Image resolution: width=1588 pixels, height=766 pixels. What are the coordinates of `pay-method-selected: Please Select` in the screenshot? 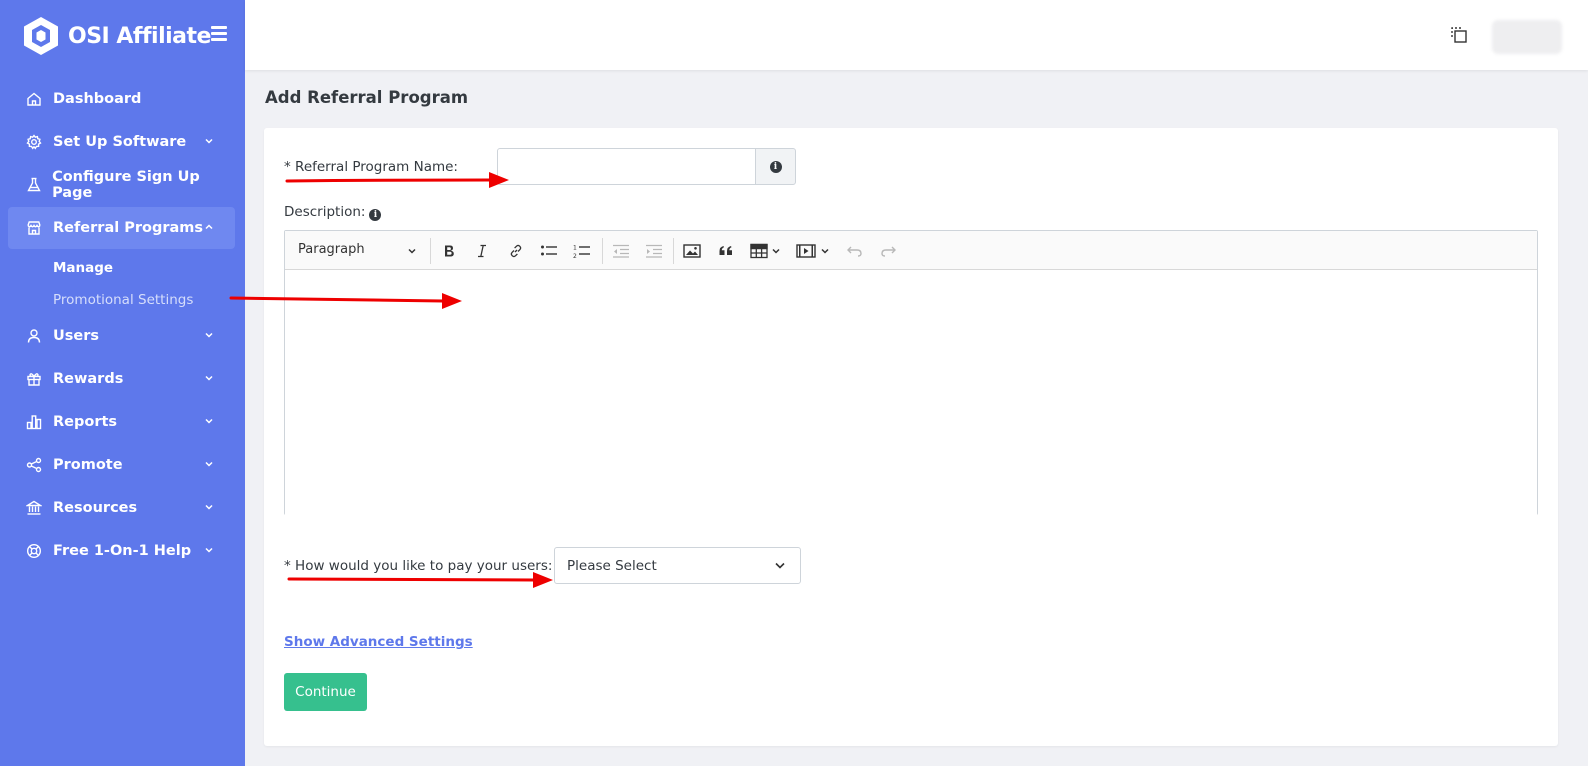 It's located at (612, 565).